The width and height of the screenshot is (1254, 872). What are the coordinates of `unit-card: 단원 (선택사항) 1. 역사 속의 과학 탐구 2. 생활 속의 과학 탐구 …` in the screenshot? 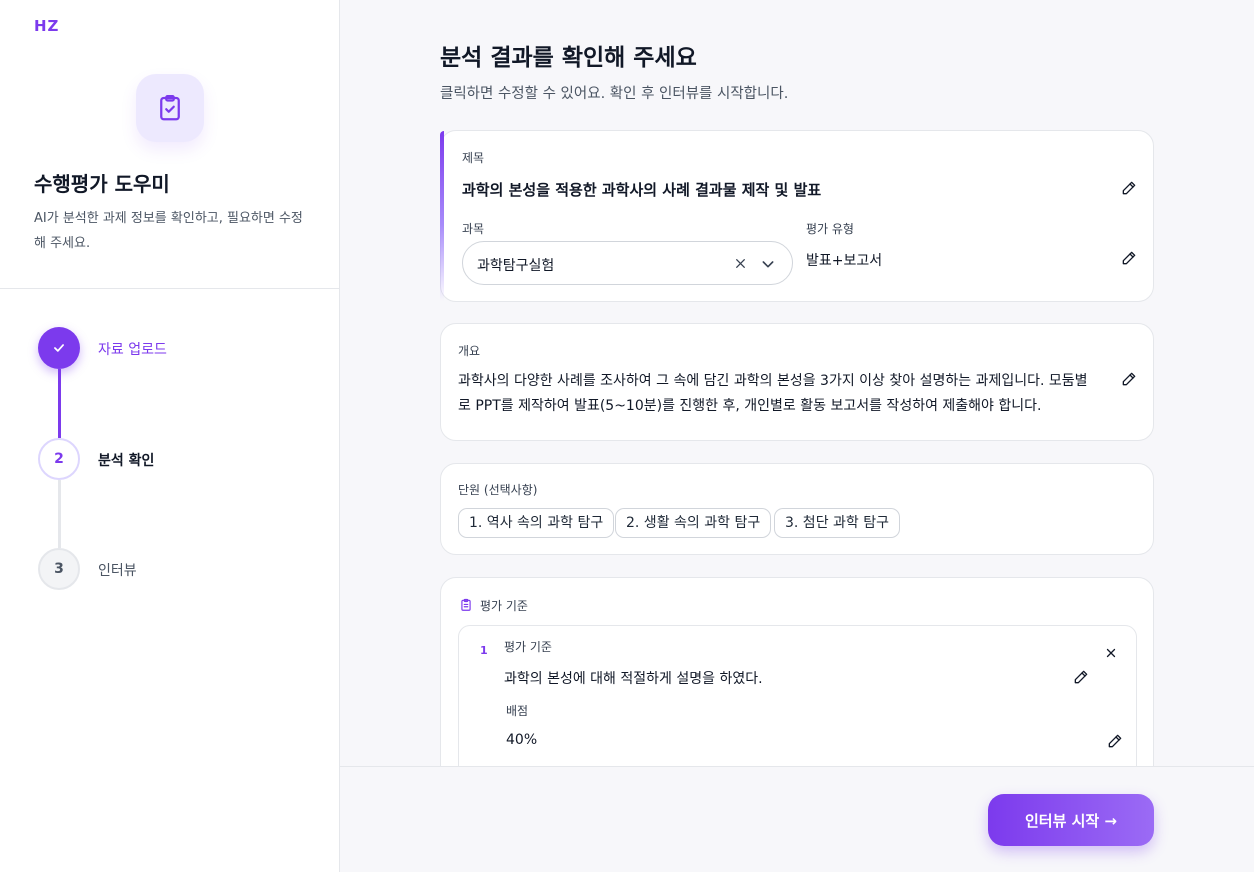 It's located at (797, 509).